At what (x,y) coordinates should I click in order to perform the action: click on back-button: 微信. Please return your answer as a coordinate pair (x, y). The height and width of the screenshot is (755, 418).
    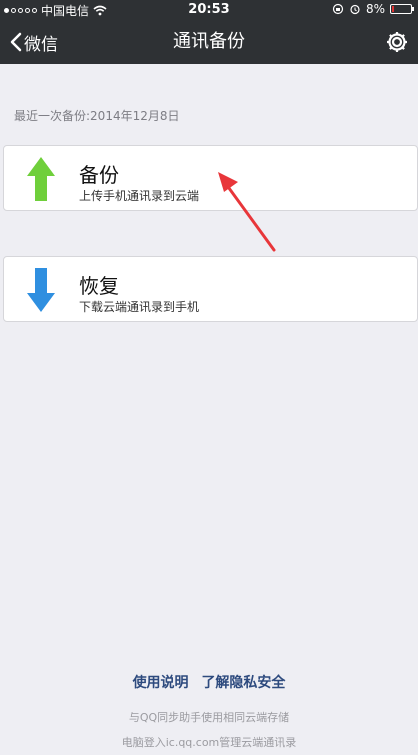
    Looking at the image, I should click on (34, 42).